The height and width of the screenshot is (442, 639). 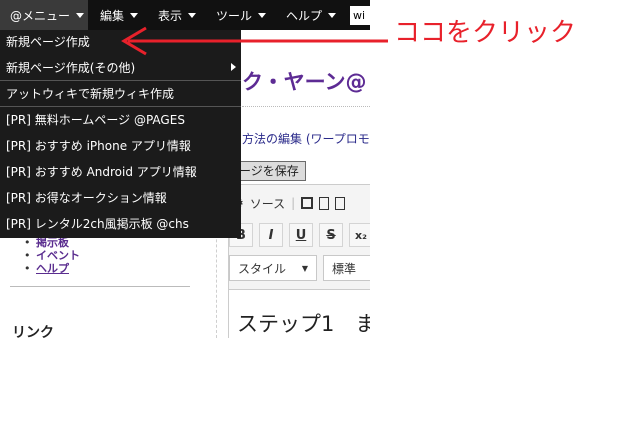 What do you see at coordinates (48, 41) in the screenshot?
I see `menu-item-label: 新規ページ作成` at bounding box center [48, 41].